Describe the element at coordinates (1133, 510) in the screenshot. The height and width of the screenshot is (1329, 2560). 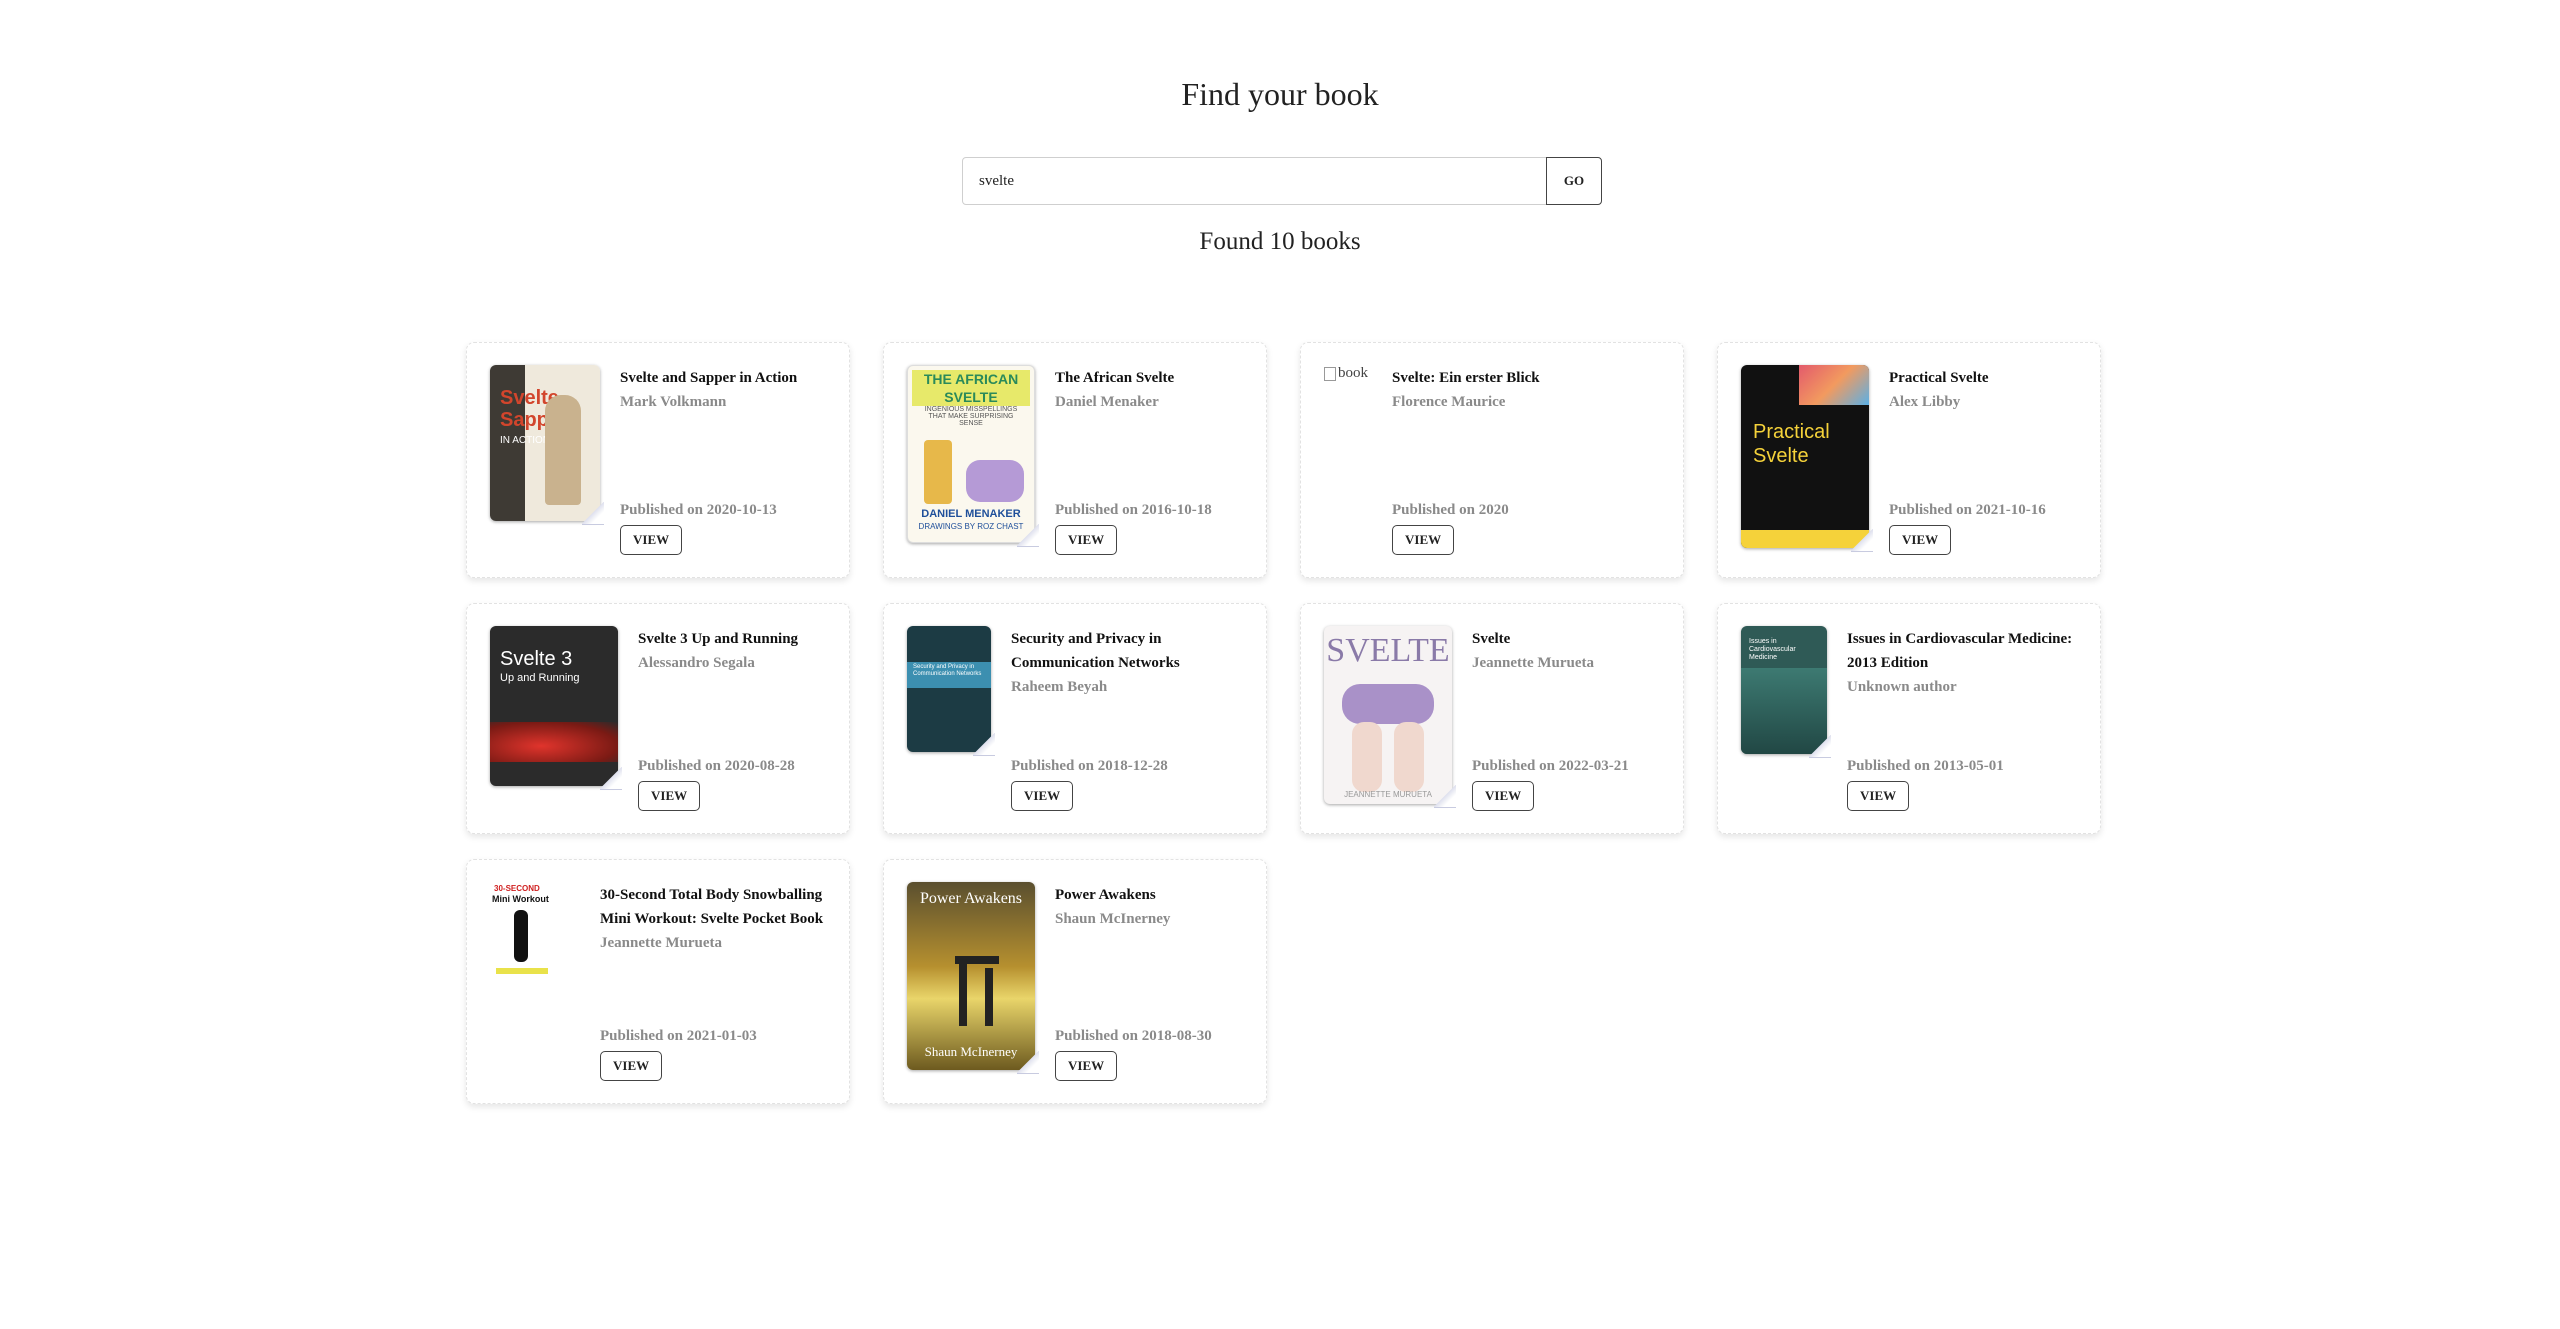
I see `publish-date: Published on 2016-10-18` at that location.